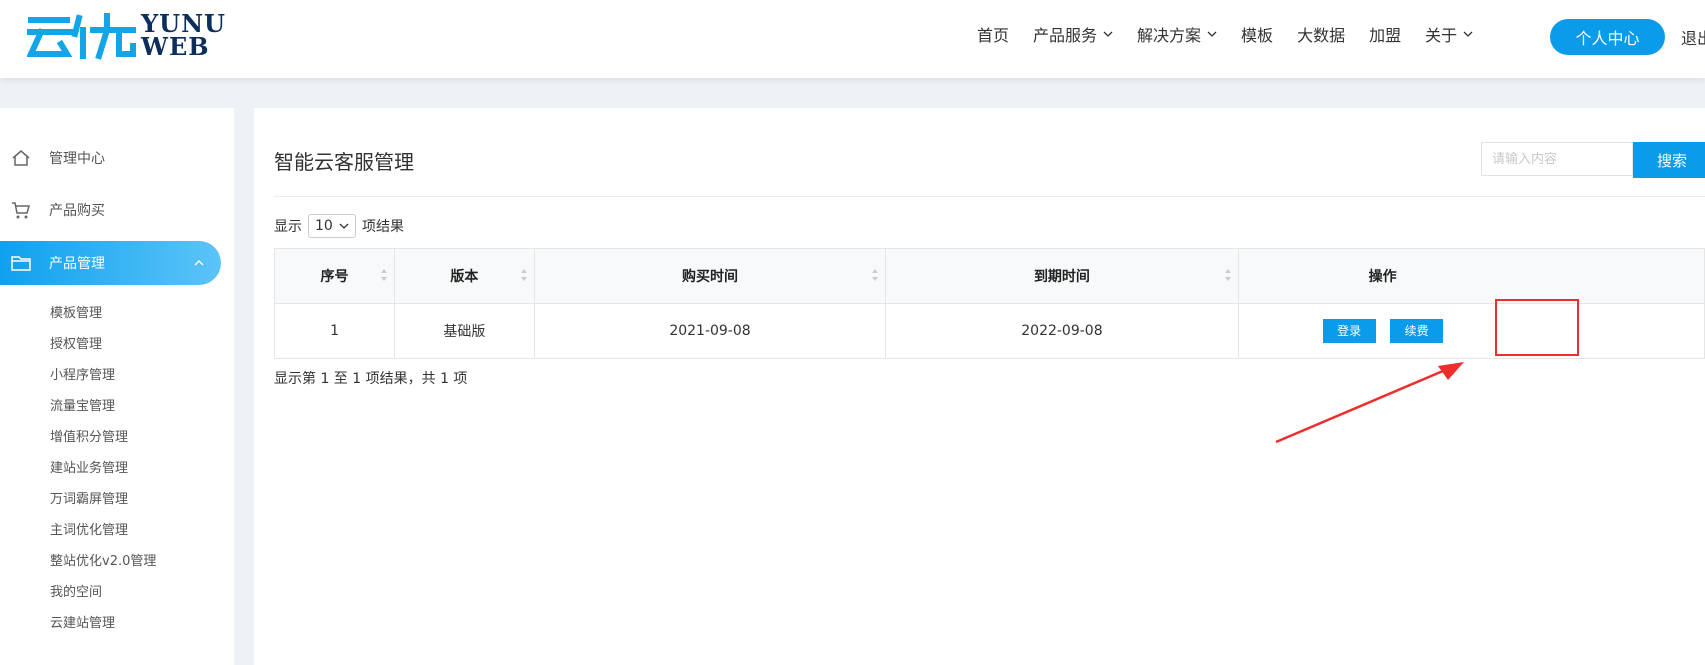 This screenshot has height=665, width=1705. Describe the element at coordinates (989, 196) in the screenshot. I see `title-divider` at that location.